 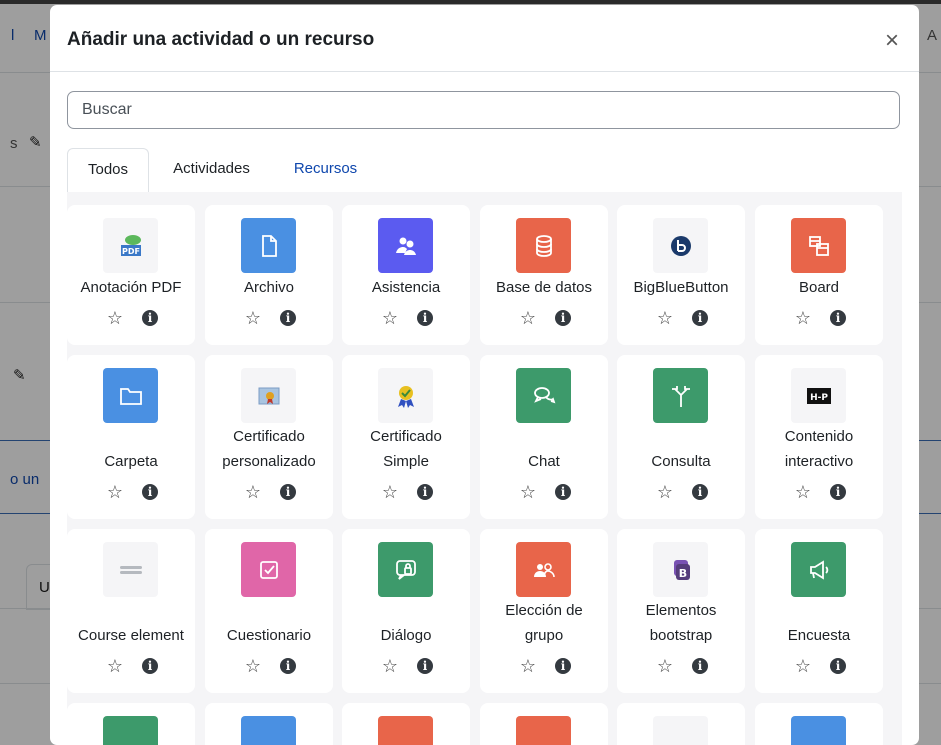 I want to click on activity-card: Chat ☆ i, so click(x=544, y=437).